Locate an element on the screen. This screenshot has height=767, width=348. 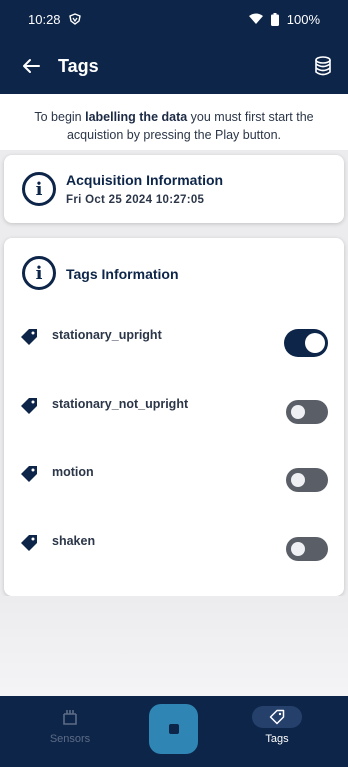
instruction-bold: labelling the data is located at coordinates (136, 117).